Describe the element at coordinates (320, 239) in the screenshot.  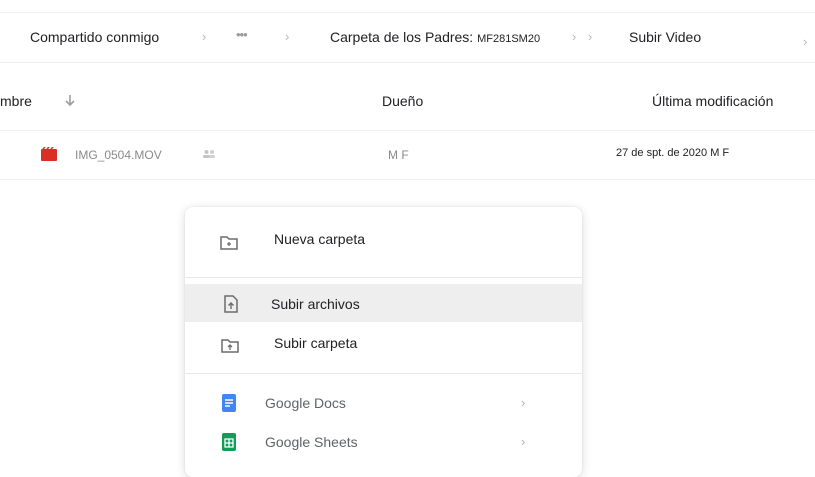
I see `menu-item-label: Nueva carpeta` at that location.